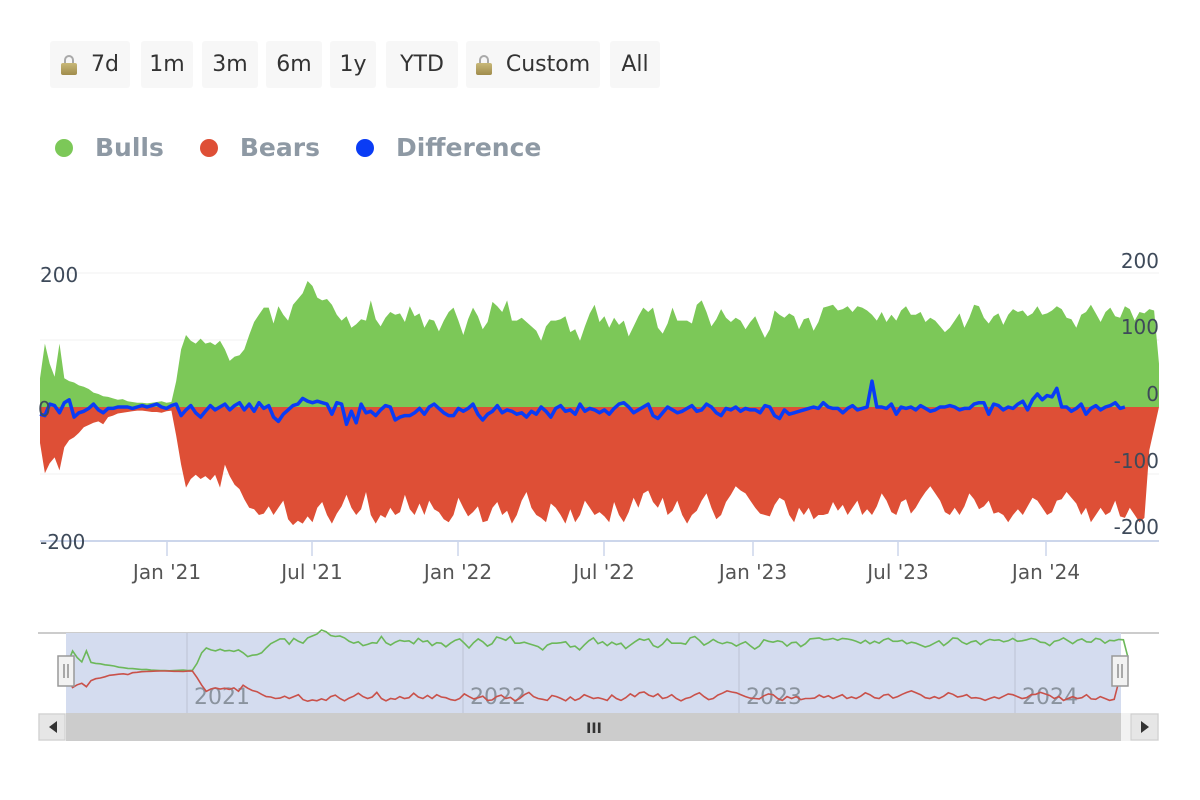 This screenshot has width=1200, height=800. I want to click on navigator-year-label: 2023, so click(774, 697).